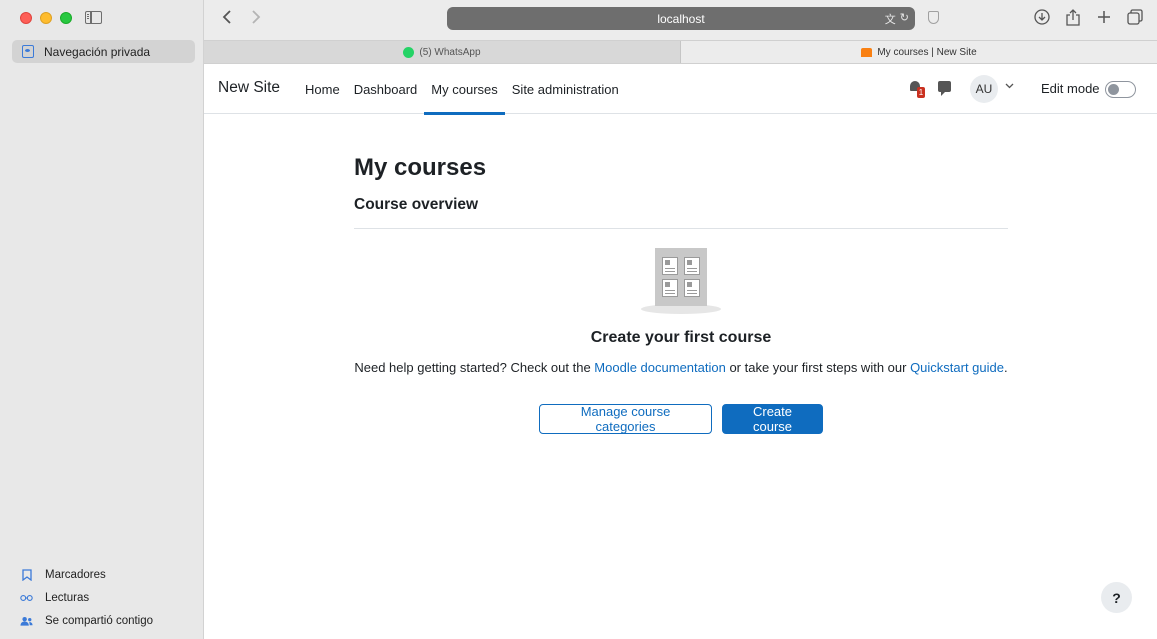  Describe the element at coordinates (26, 18) in the screenshot. I see `close-window-button` at that location.